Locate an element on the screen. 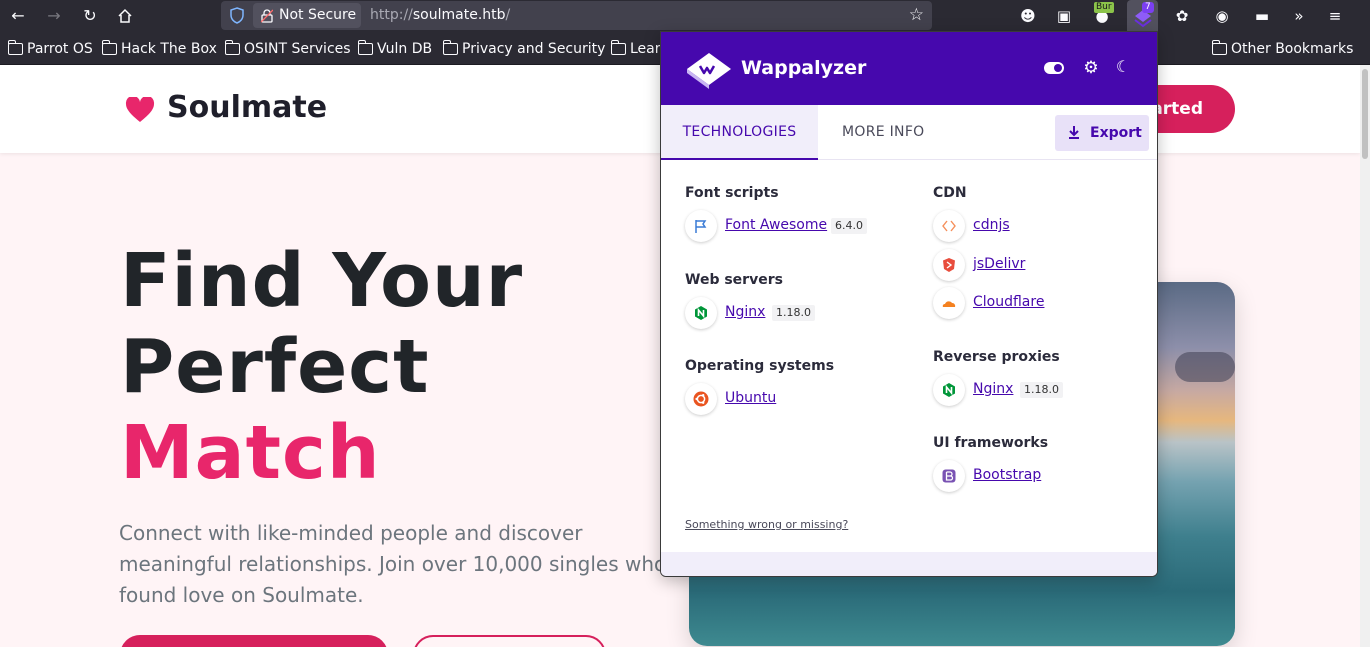 Image resolution: width=1370 pixels, height=647 pixels. overflow-chevron-icon: » is located at coordinates (1299, 16).